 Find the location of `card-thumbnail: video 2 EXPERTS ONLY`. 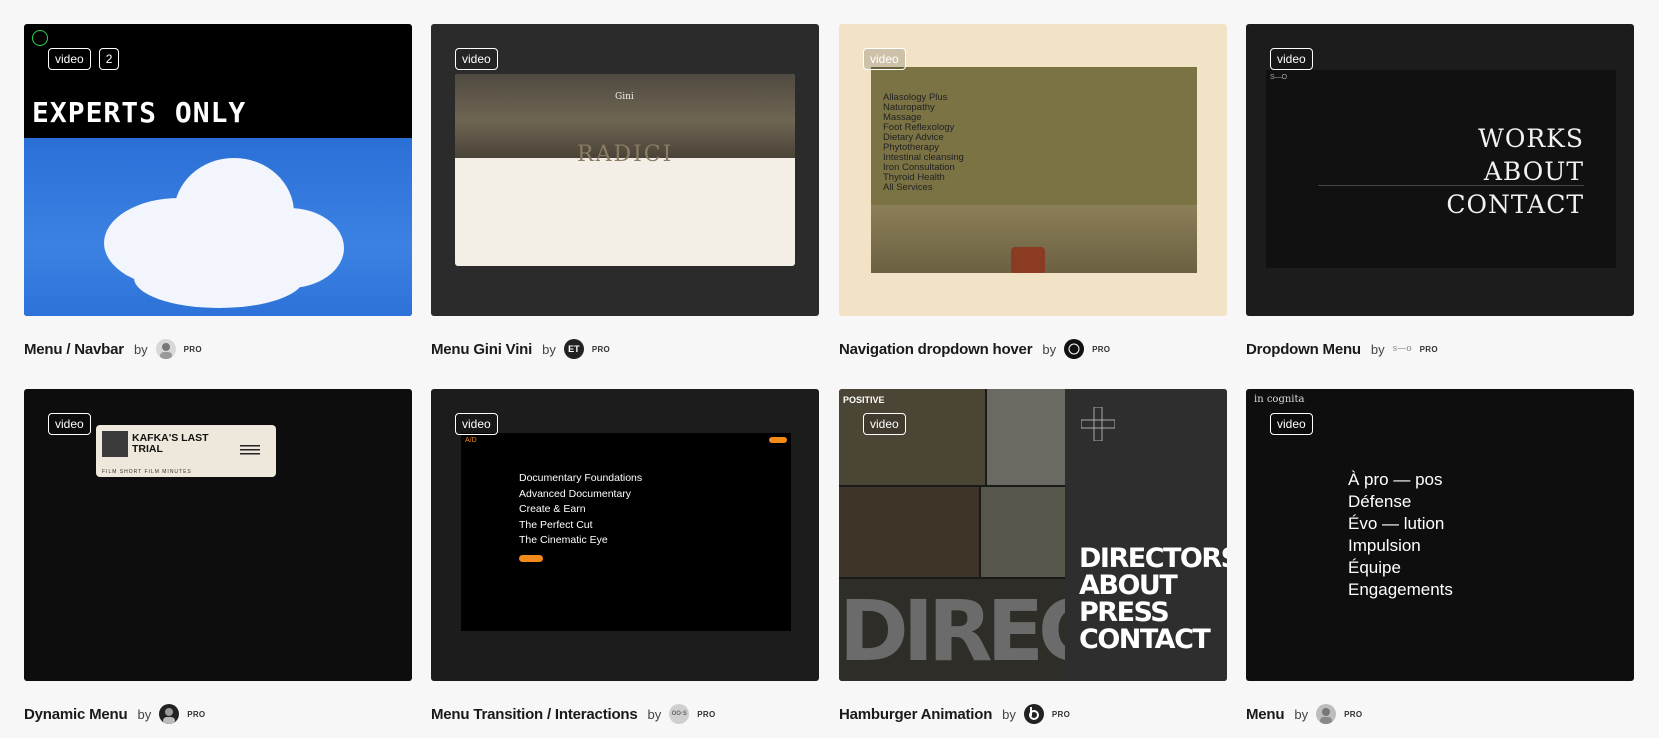

card-thumbnail: video 2 EXPERTS ONLY is located at coordinates (218, 170).